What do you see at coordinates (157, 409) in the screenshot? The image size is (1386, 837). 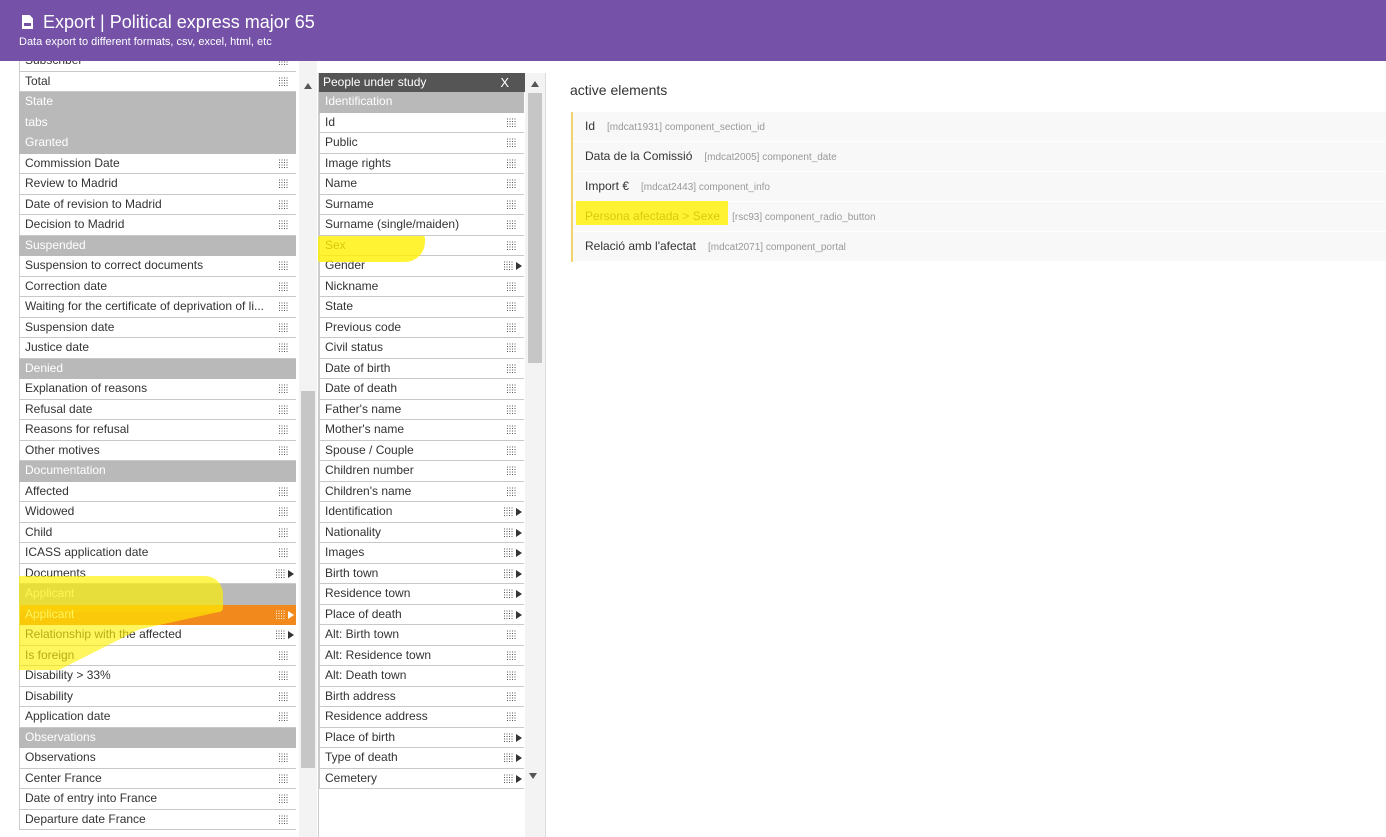 I see `field-item-refusal-date: Refusal date` at bounding box center [157, 409].